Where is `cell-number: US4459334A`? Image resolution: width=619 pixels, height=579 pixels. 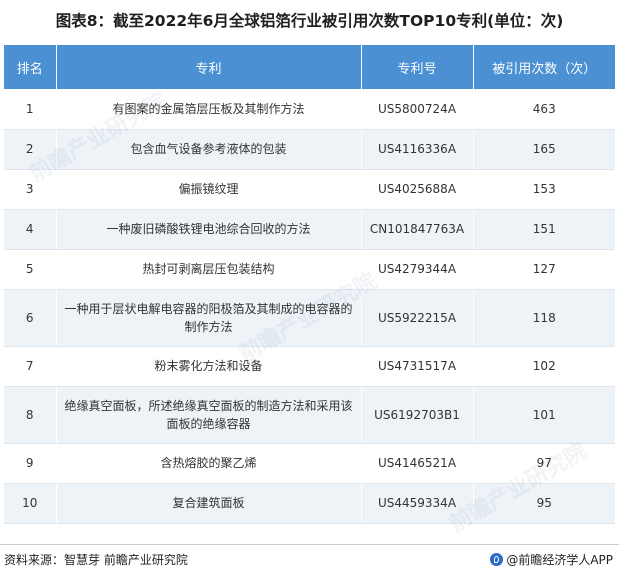 cell-number: US4459334A is located at coordinates (417, 503).